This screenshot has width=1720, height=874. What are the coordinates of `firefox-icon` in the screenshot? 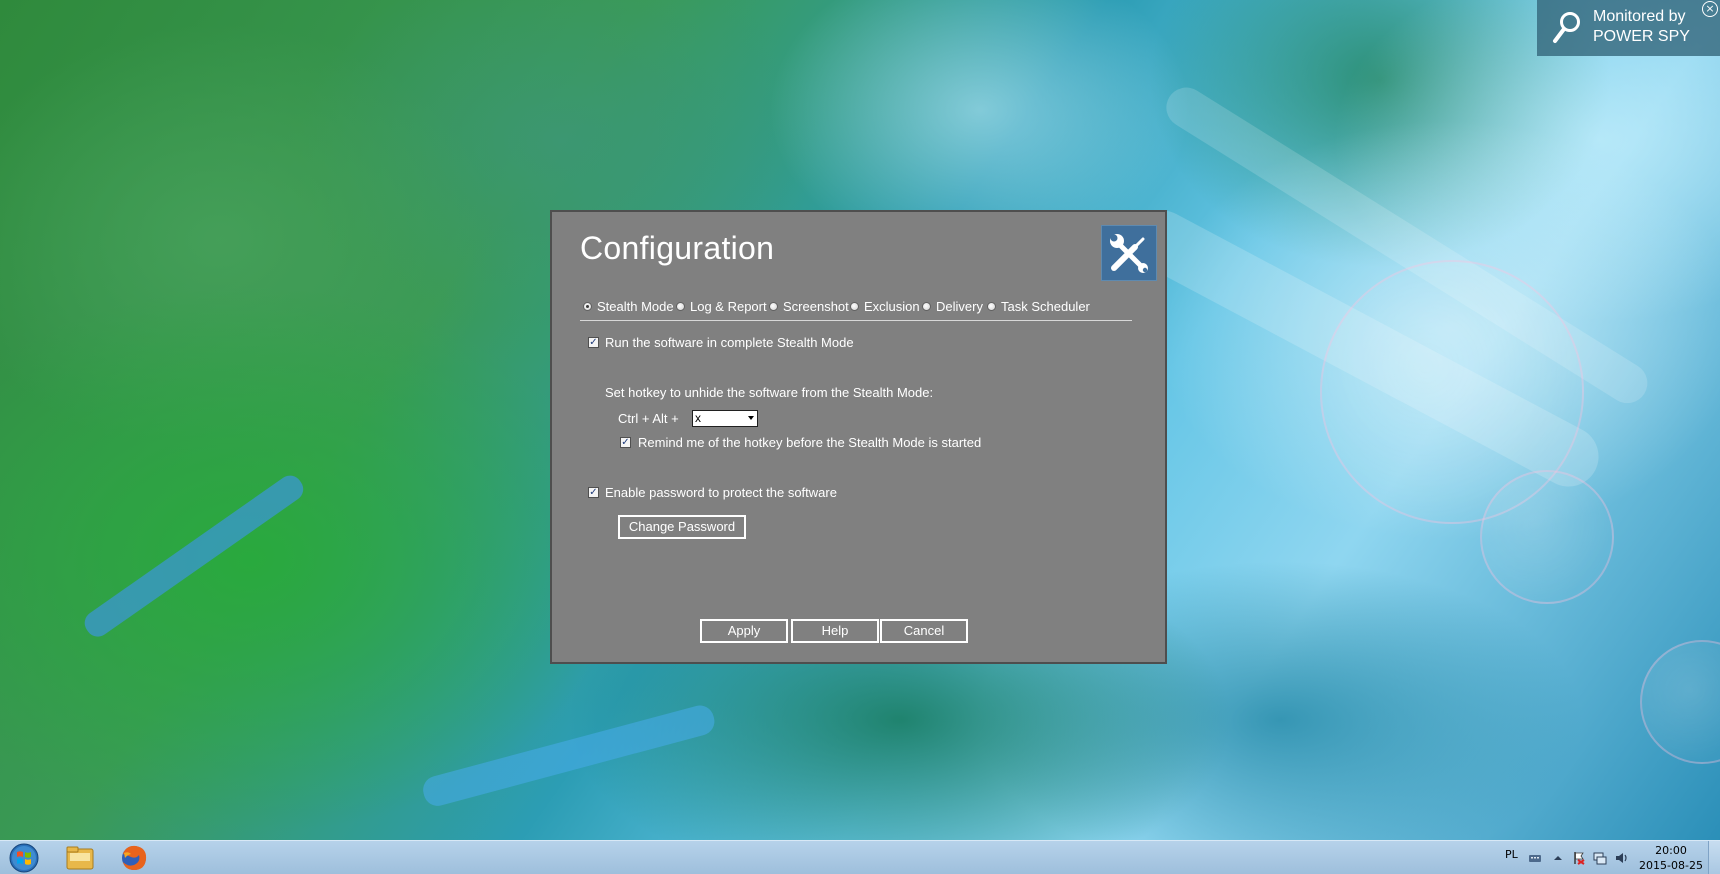 It's located at (134, 858).